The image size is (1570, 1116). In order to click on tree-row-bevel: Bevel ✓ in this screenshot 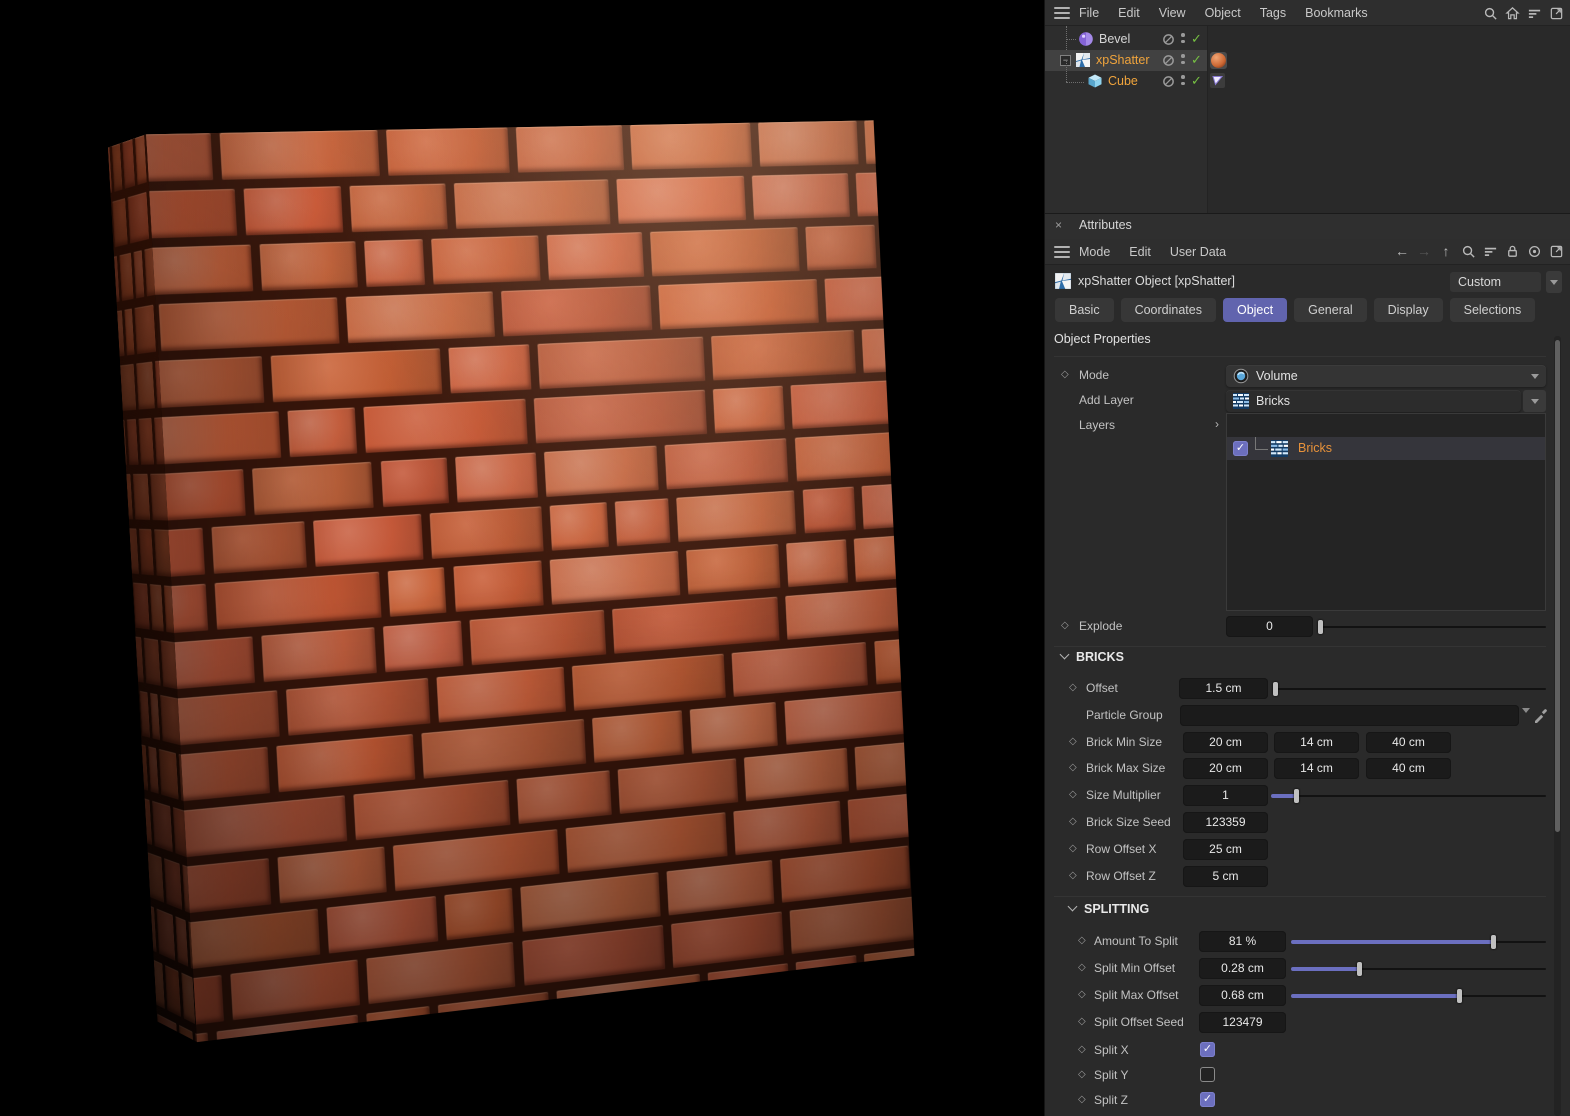, I will do `click(1126, 39)`.